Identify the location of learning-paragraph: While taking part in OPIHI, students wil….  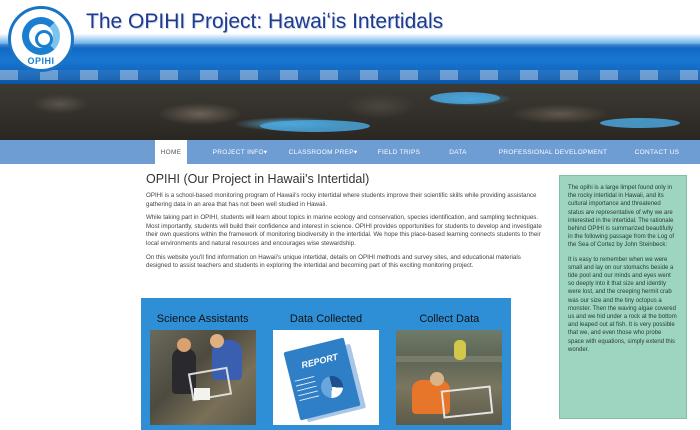
(344, 230).